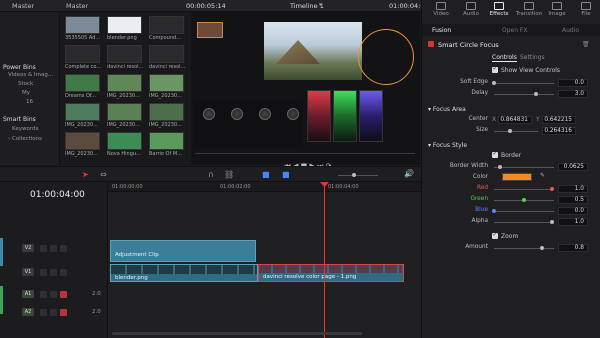 The width and height of the screenshot is (600, 338). I want to click on flag-icon: ■, so click(266, 174).